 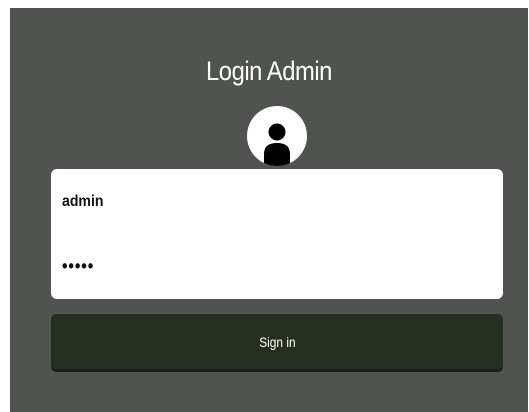 I want to click on page-title: Login Admin, so click(x=269, y=71).